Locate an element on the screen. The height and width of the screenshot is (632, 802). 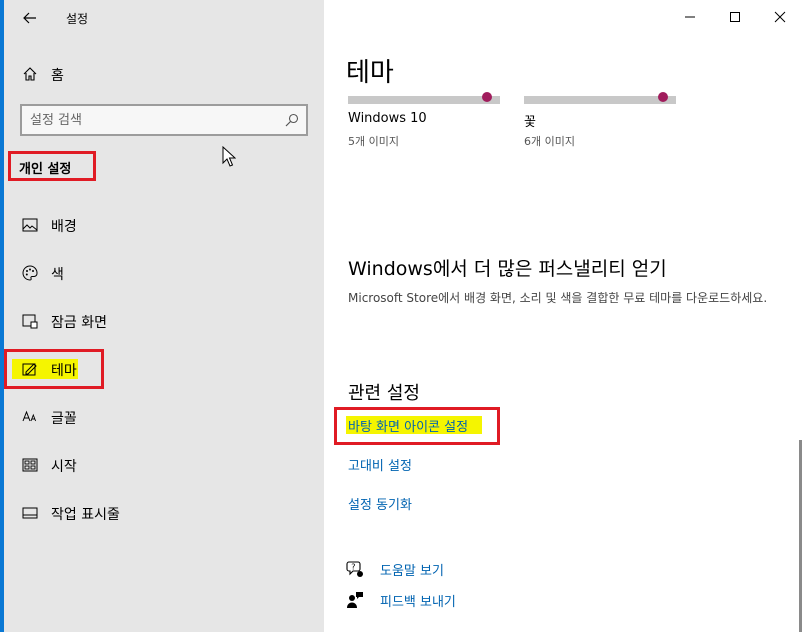
start-icon is located at coordinates (30, 465).